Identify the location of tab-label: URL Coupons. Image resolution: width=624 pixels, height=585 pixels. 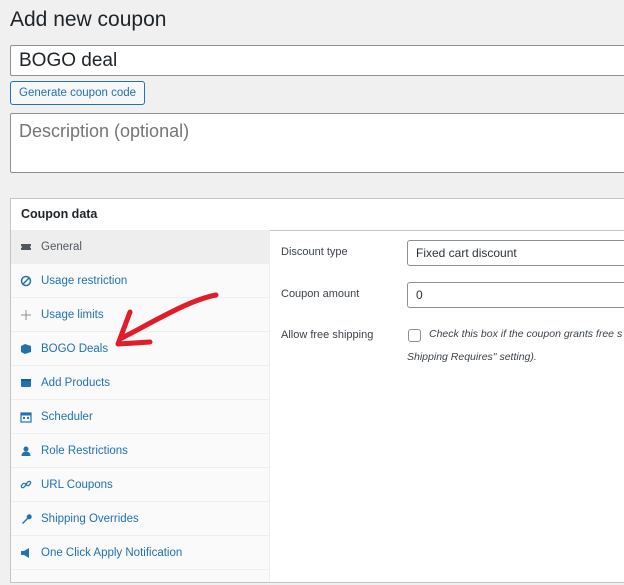
(77, 484).